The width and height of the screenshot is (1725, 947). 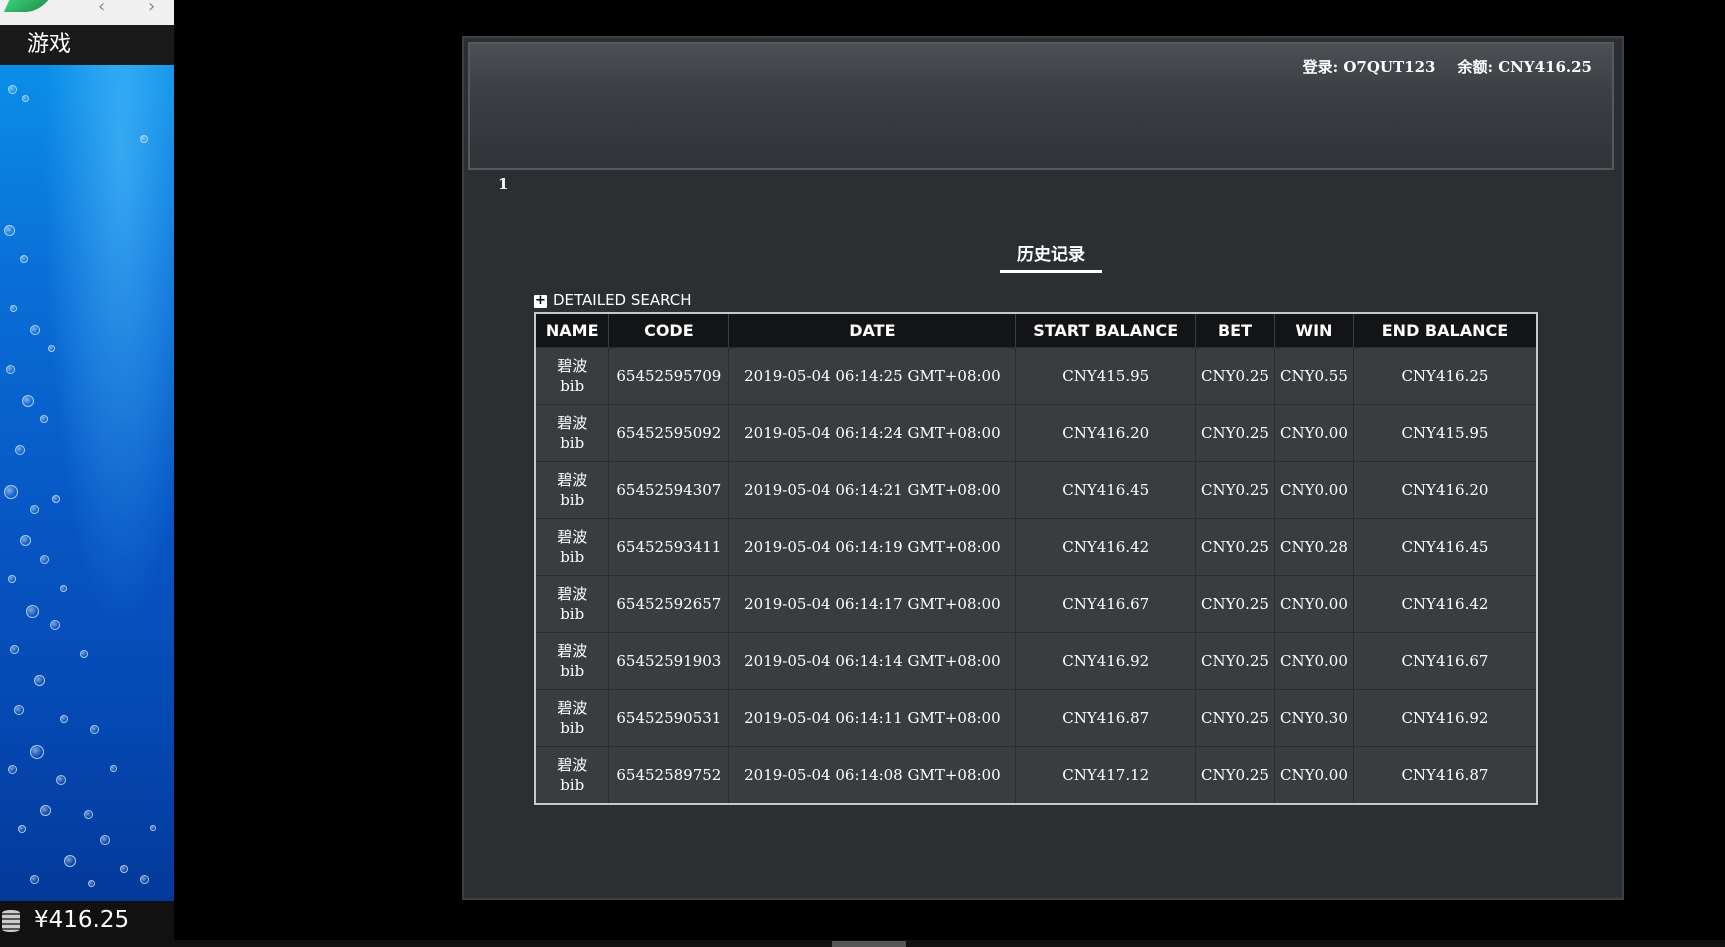 I want to click on account-balance: 余额: CNY416.25, so click(x=1524, y=67).